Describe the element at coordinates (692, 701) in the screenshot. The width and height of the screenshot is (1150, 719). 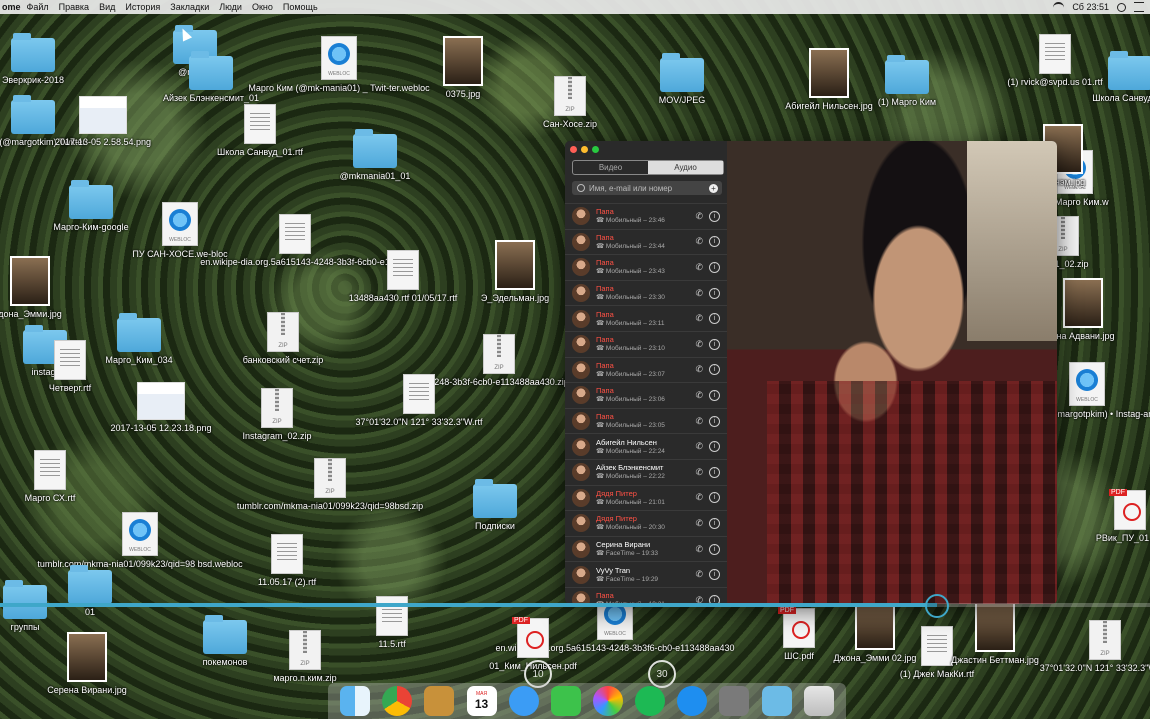
I see `appstore-icon` at that location.